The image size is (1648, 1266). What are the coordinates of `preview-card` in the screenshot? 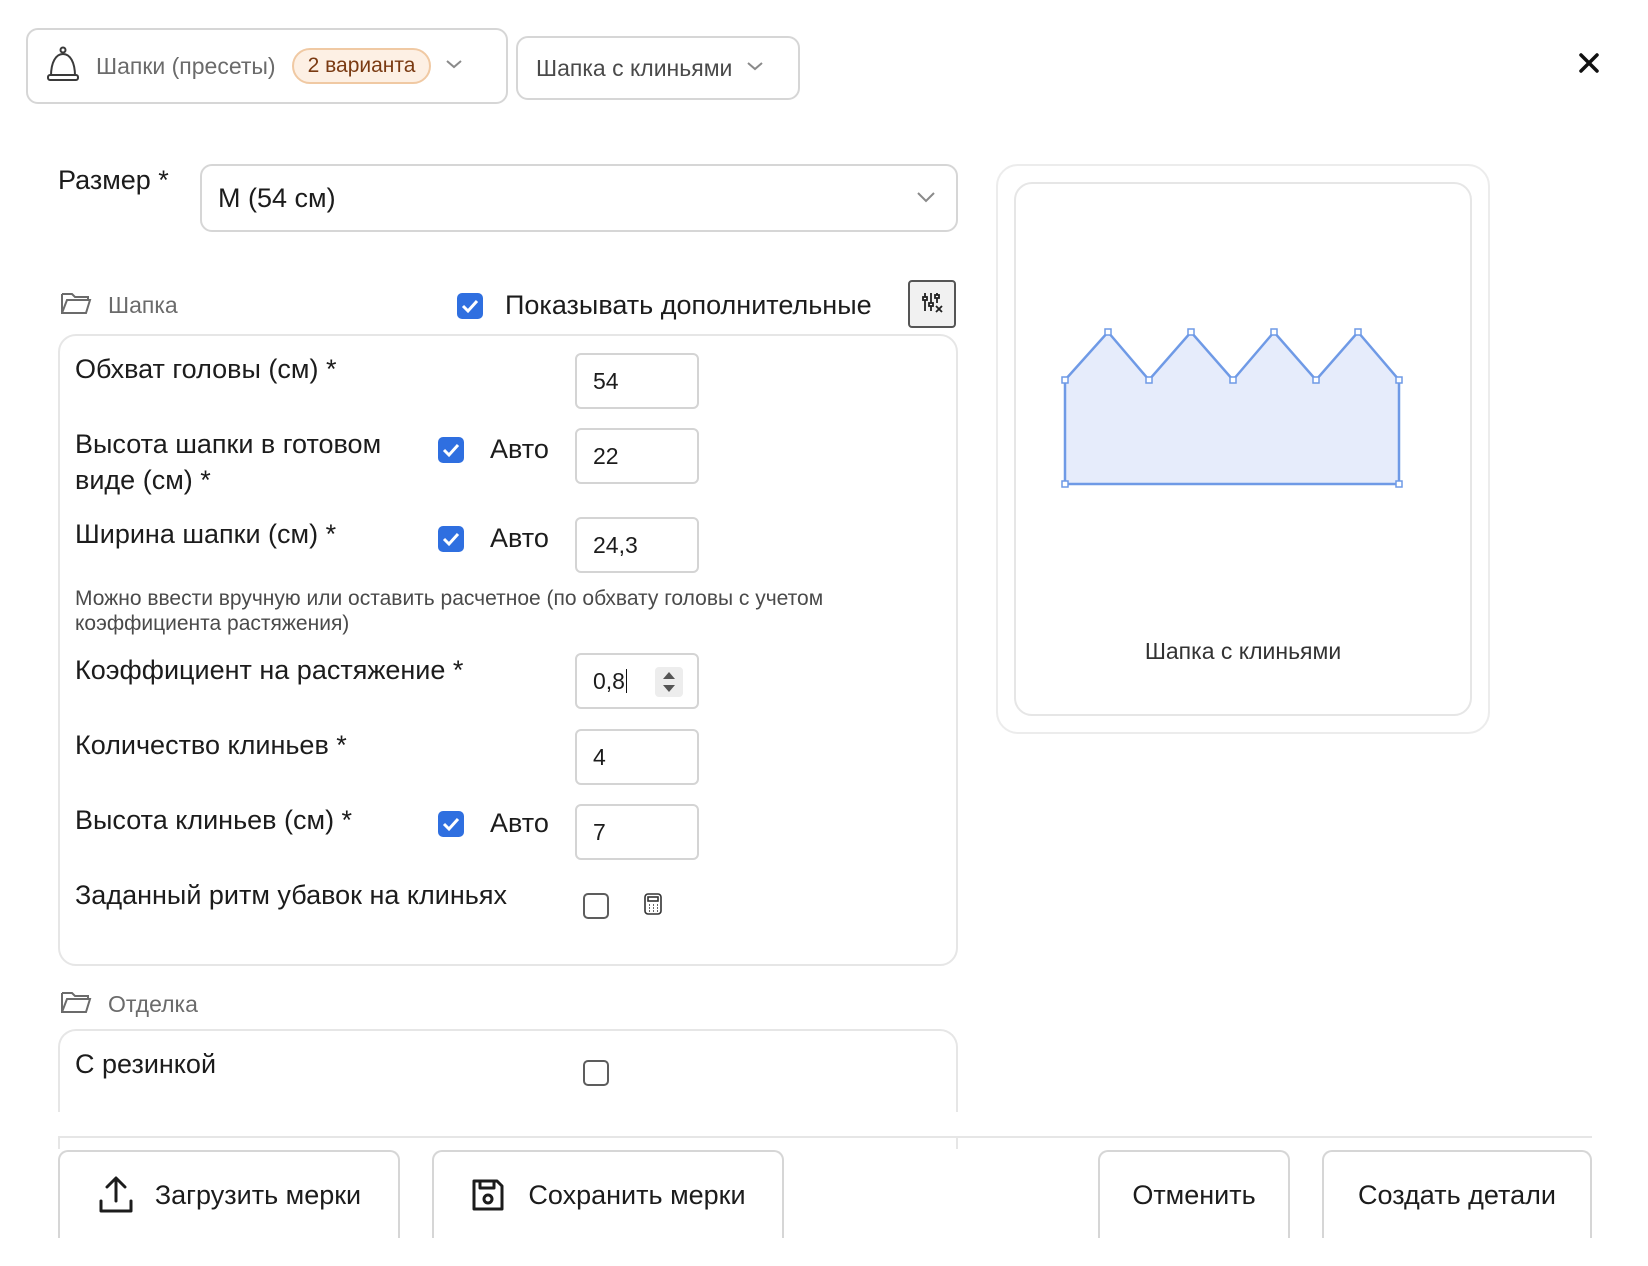 It's located at (1243, 449).